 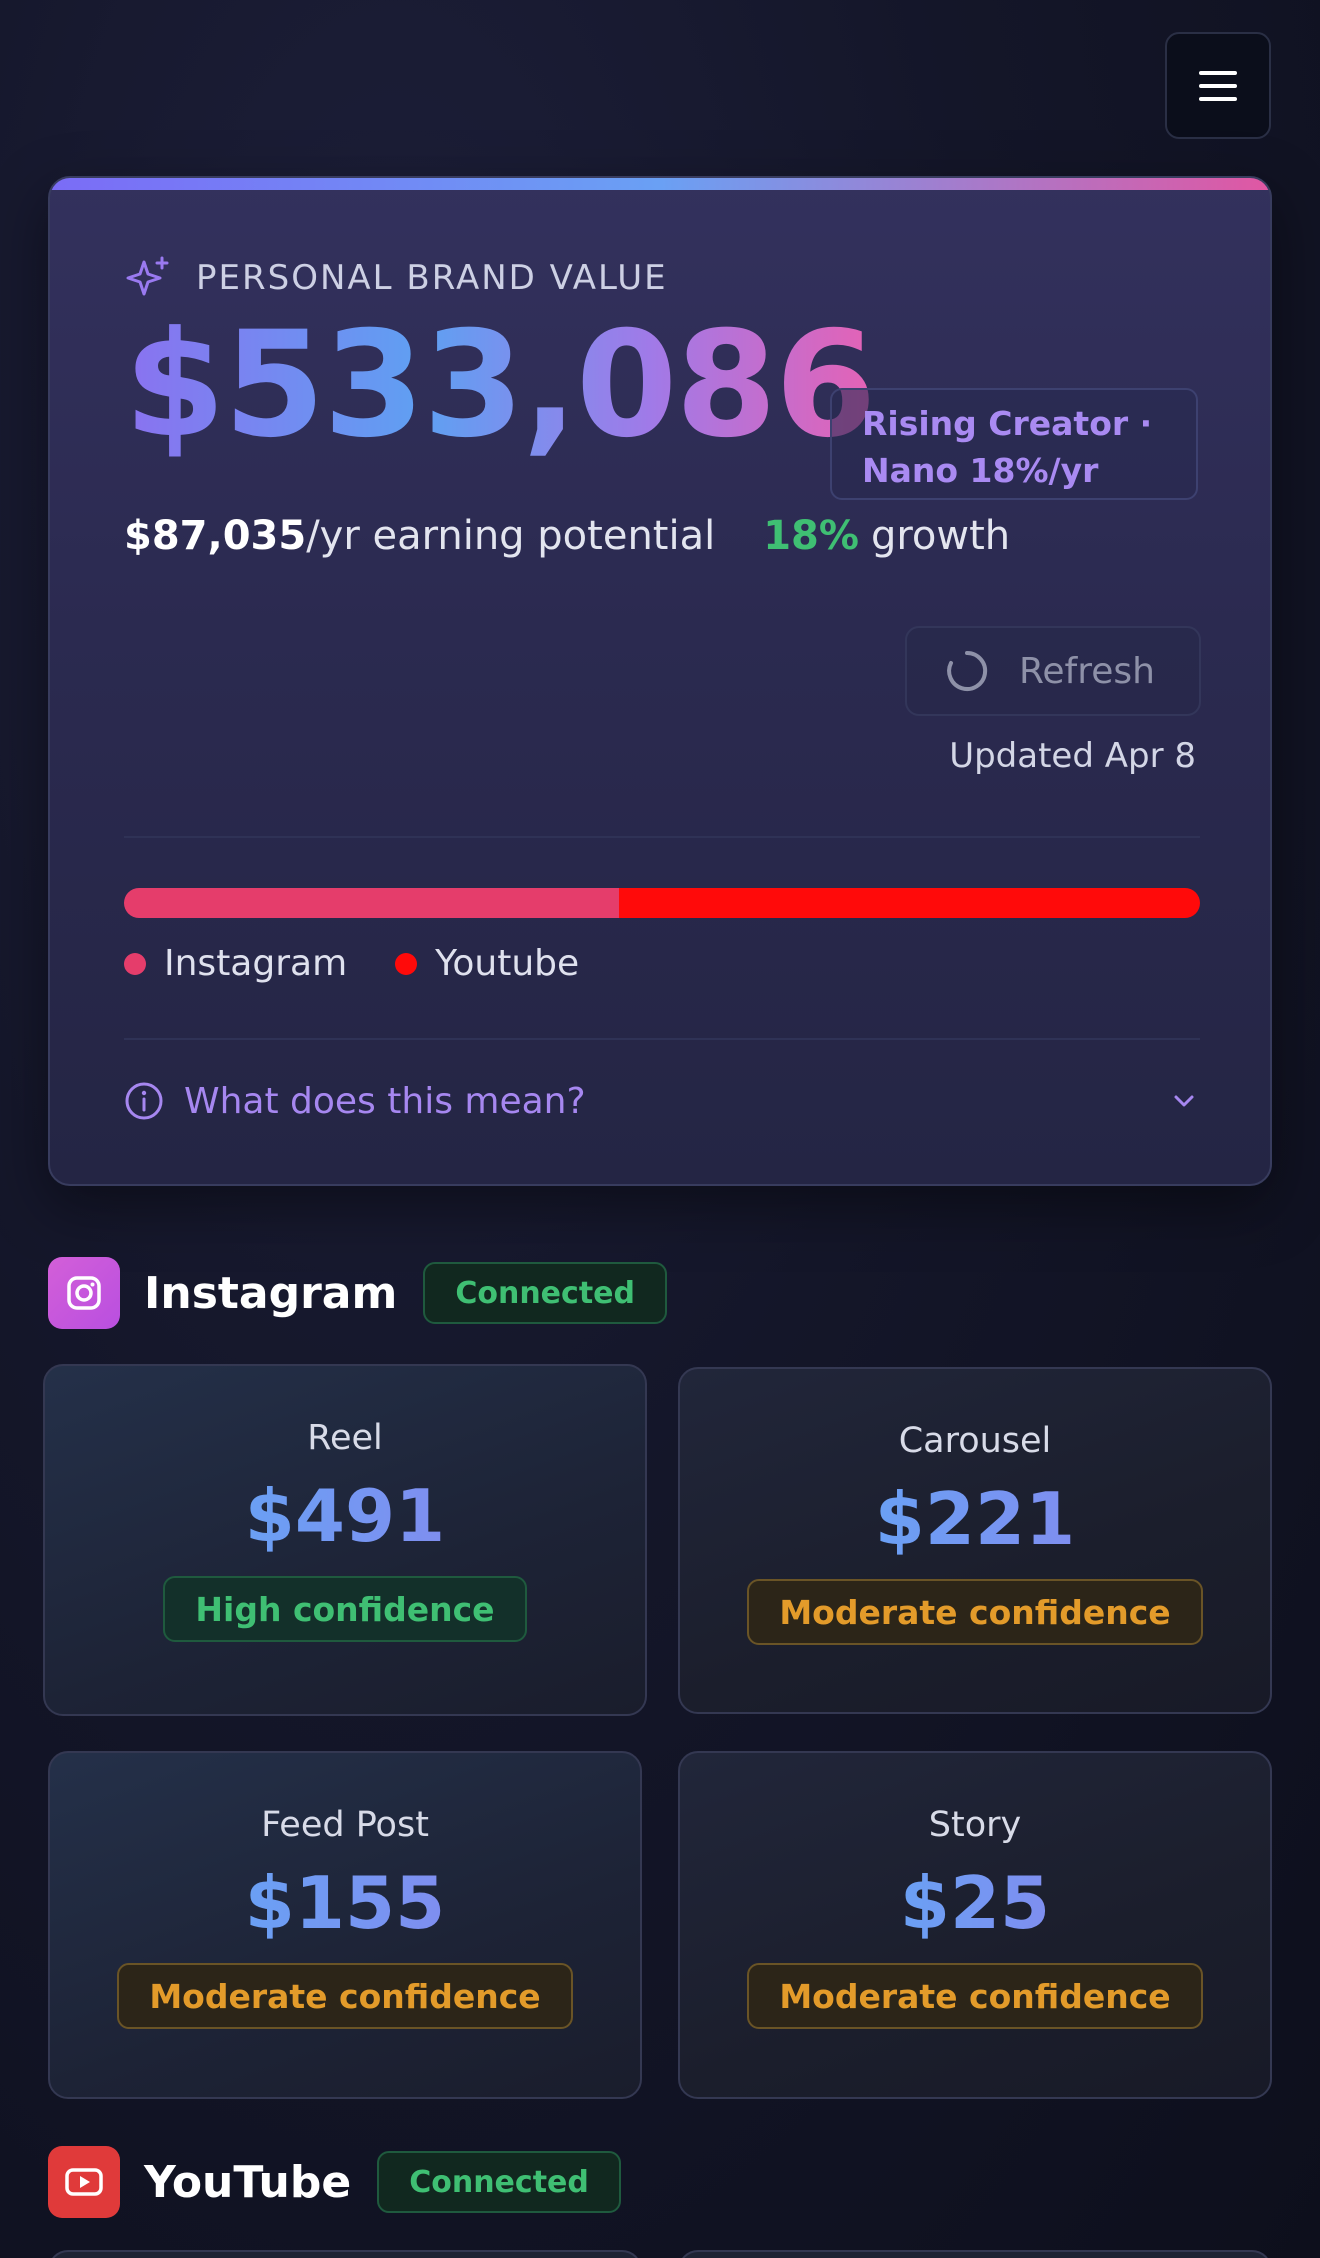 What do you see at coordinates (499, 2182) in the screenshot?
I see `youtube-status-badge: Connected` at bounding box center [499, 2182].